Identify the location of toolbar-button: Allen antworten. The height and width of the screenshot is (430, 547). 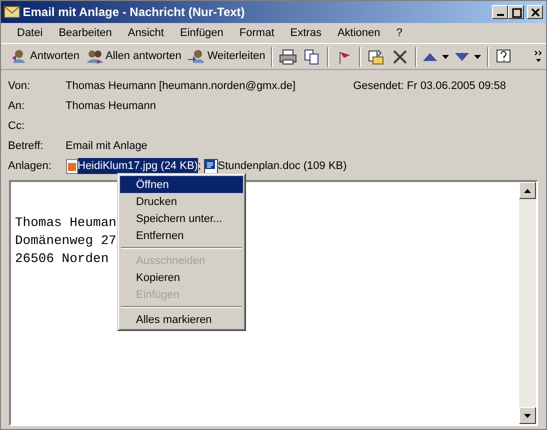
(133, 57).